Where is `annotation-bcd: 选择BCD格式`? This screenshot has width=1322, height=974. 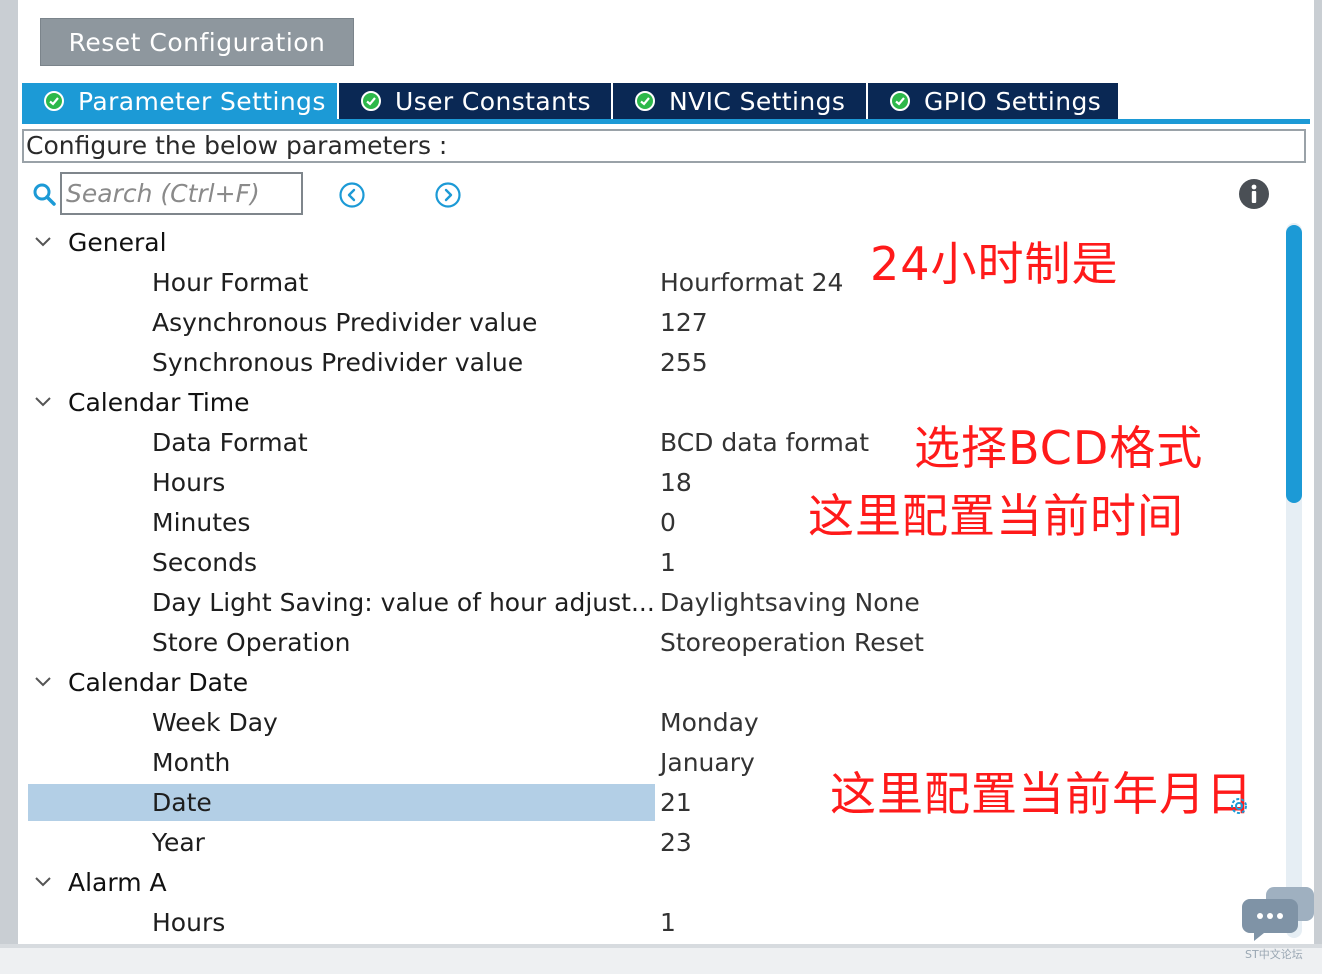 annotation-bcd: 选择BCD格式 is located at coordinates (1059, 448).